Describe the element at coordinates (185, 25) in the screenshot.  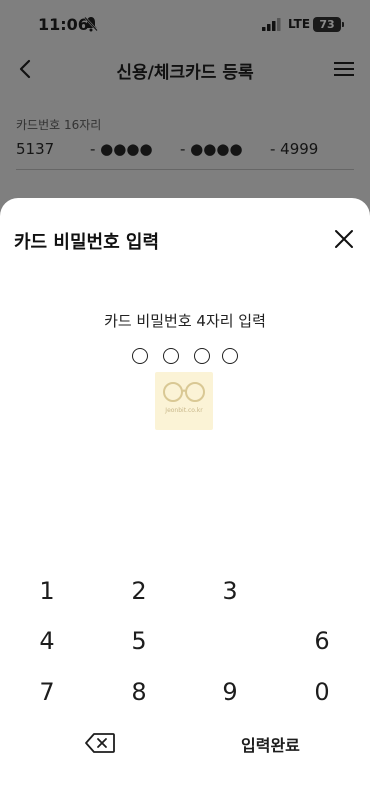
I see `status-bar: 11:06 LTE 73` at that location.